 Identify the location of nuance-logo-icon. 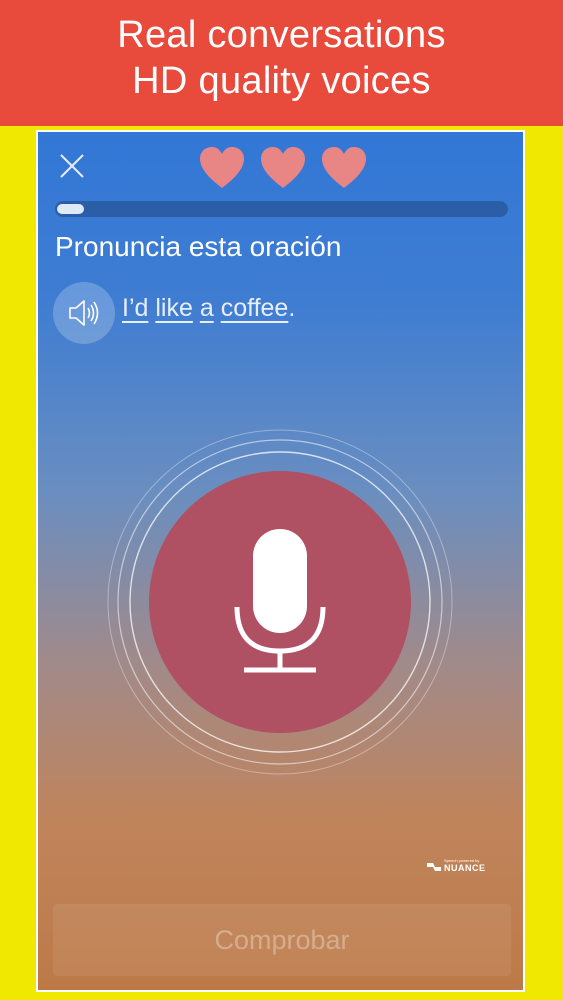
(434, 867).